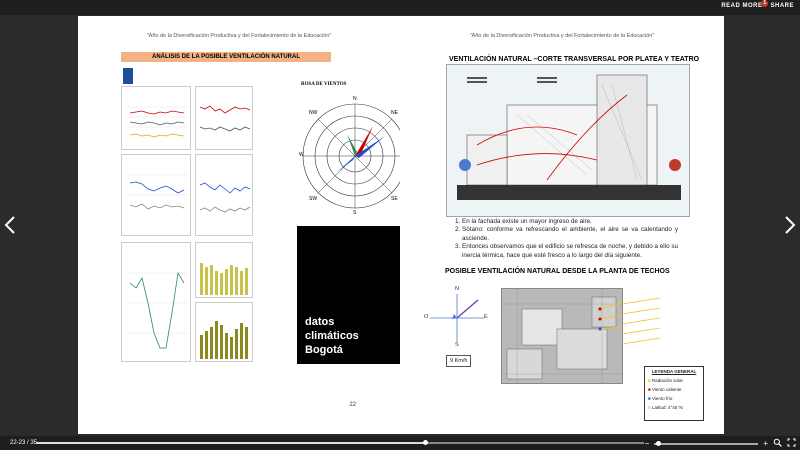 The width and height of the screenshot is (800, 450). I want to click on zoom-controls: − +, so click(720, 443).